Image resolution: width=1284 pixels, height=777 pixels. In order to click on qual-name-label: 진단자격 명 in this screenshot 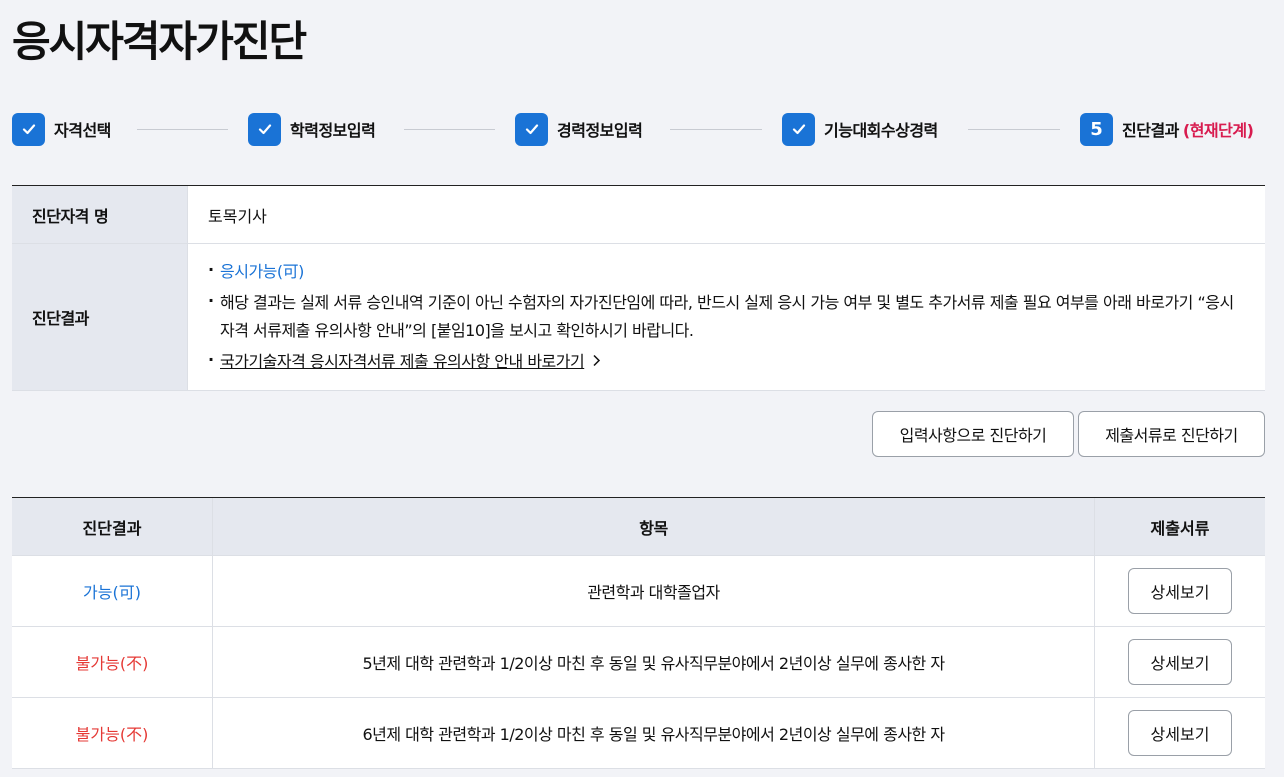, I will do `click(99, 214)`.